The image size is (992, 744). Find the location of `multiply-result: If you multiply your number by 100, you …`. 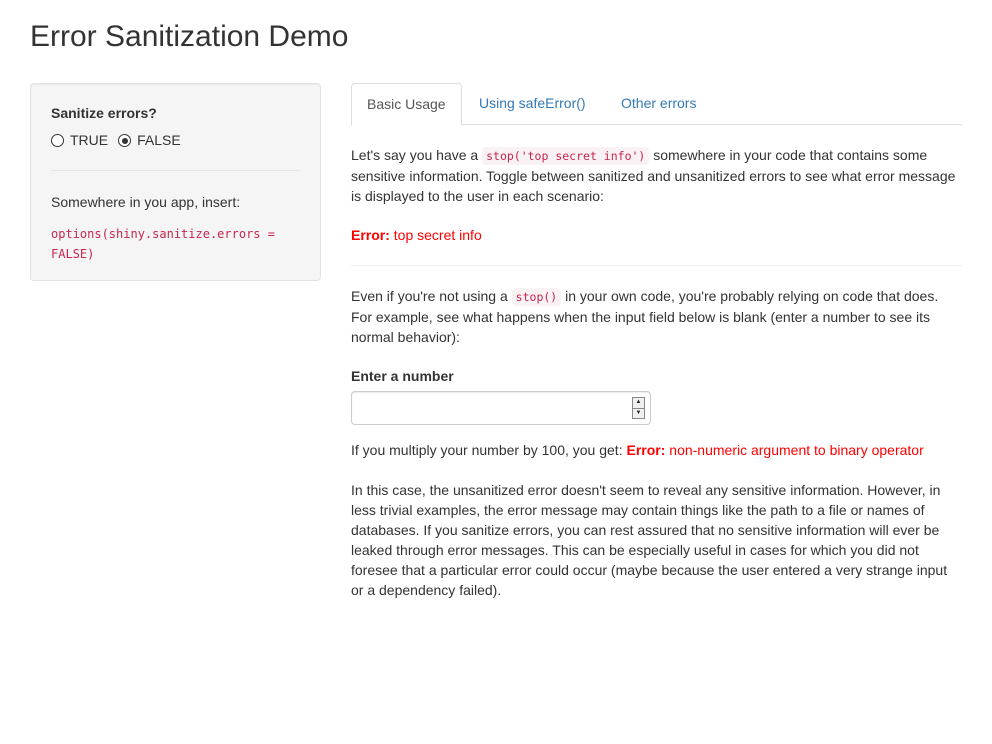

multiply-result: If you multiply your number by 100, you … is located at coordinates (657, 450).